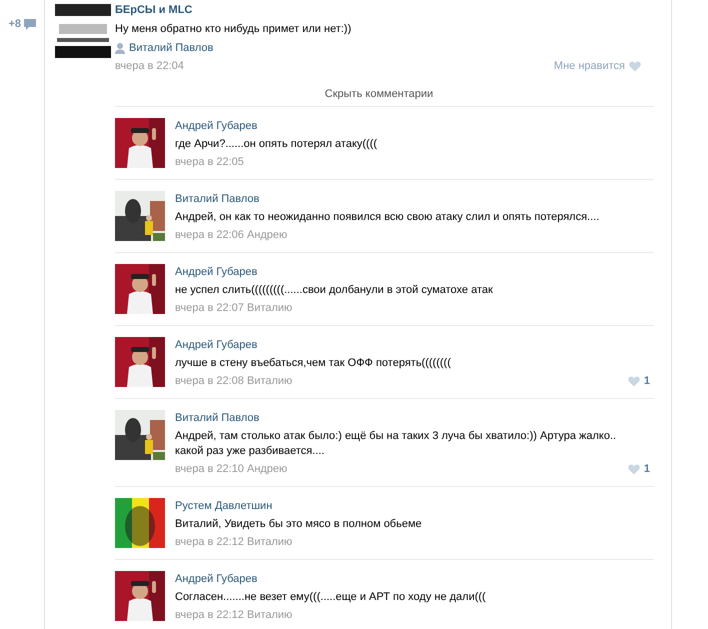 This screenshot has width=708, height=629. What do you see at coordinates (231, 469) in the screenshot?
I see `comment-time: вчера в 22:10 Андрею` at bounding box center [231, 469].